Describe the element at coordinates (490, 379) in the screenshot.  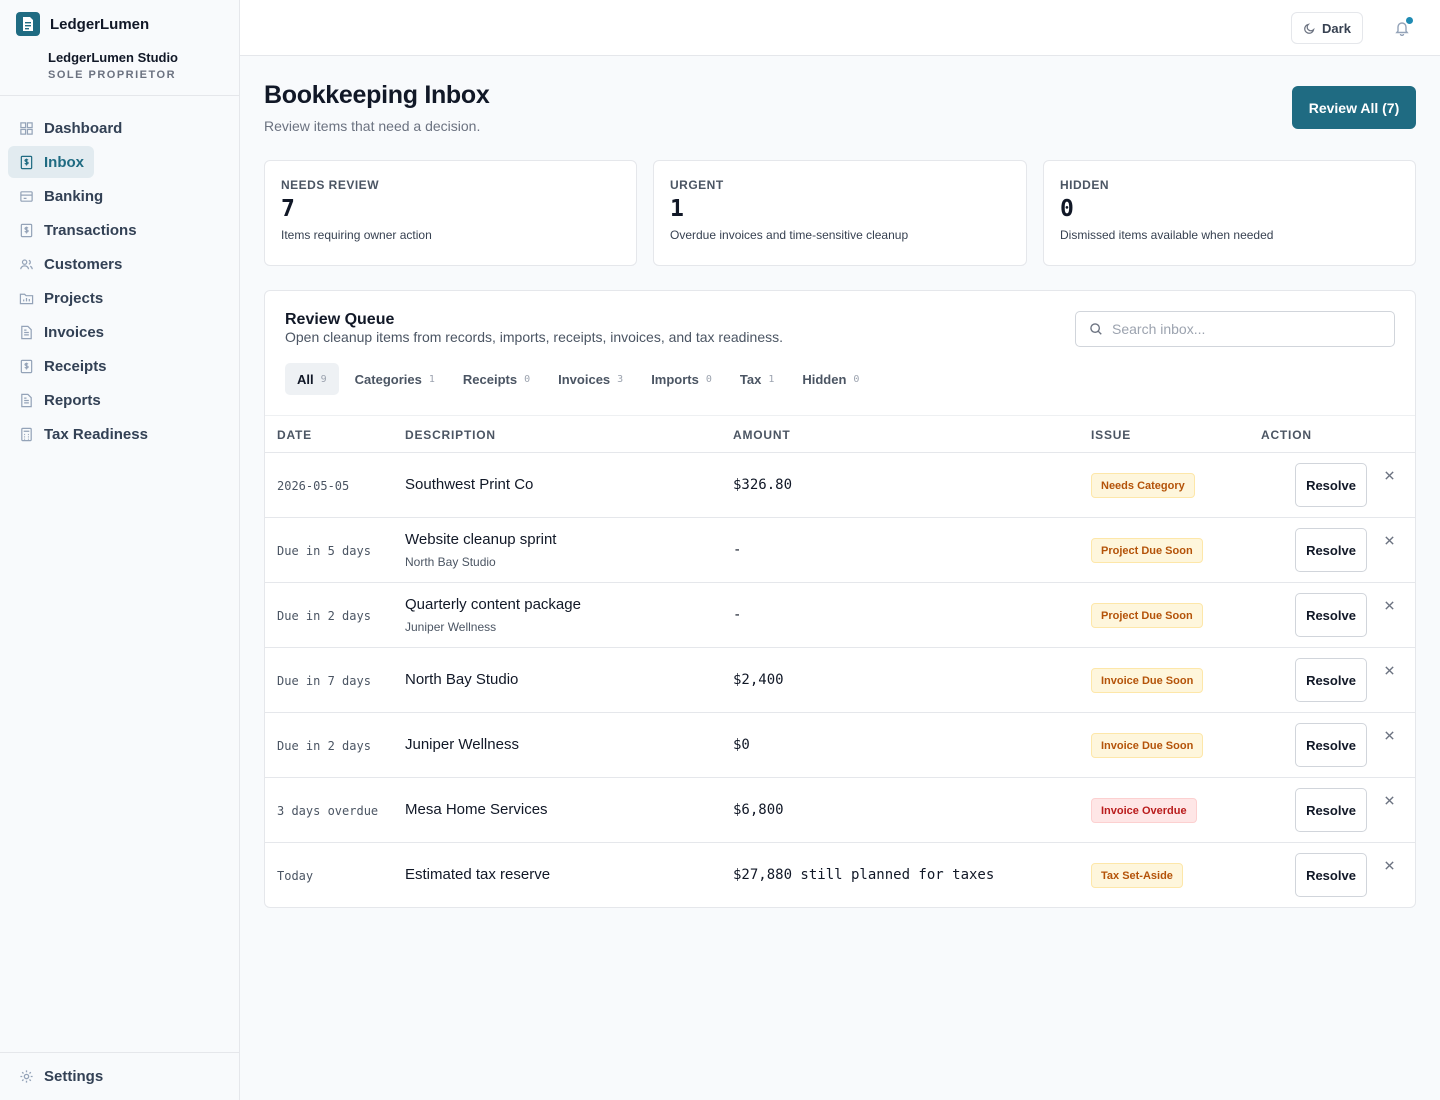
I see `tab-label: Receipts` at that location.